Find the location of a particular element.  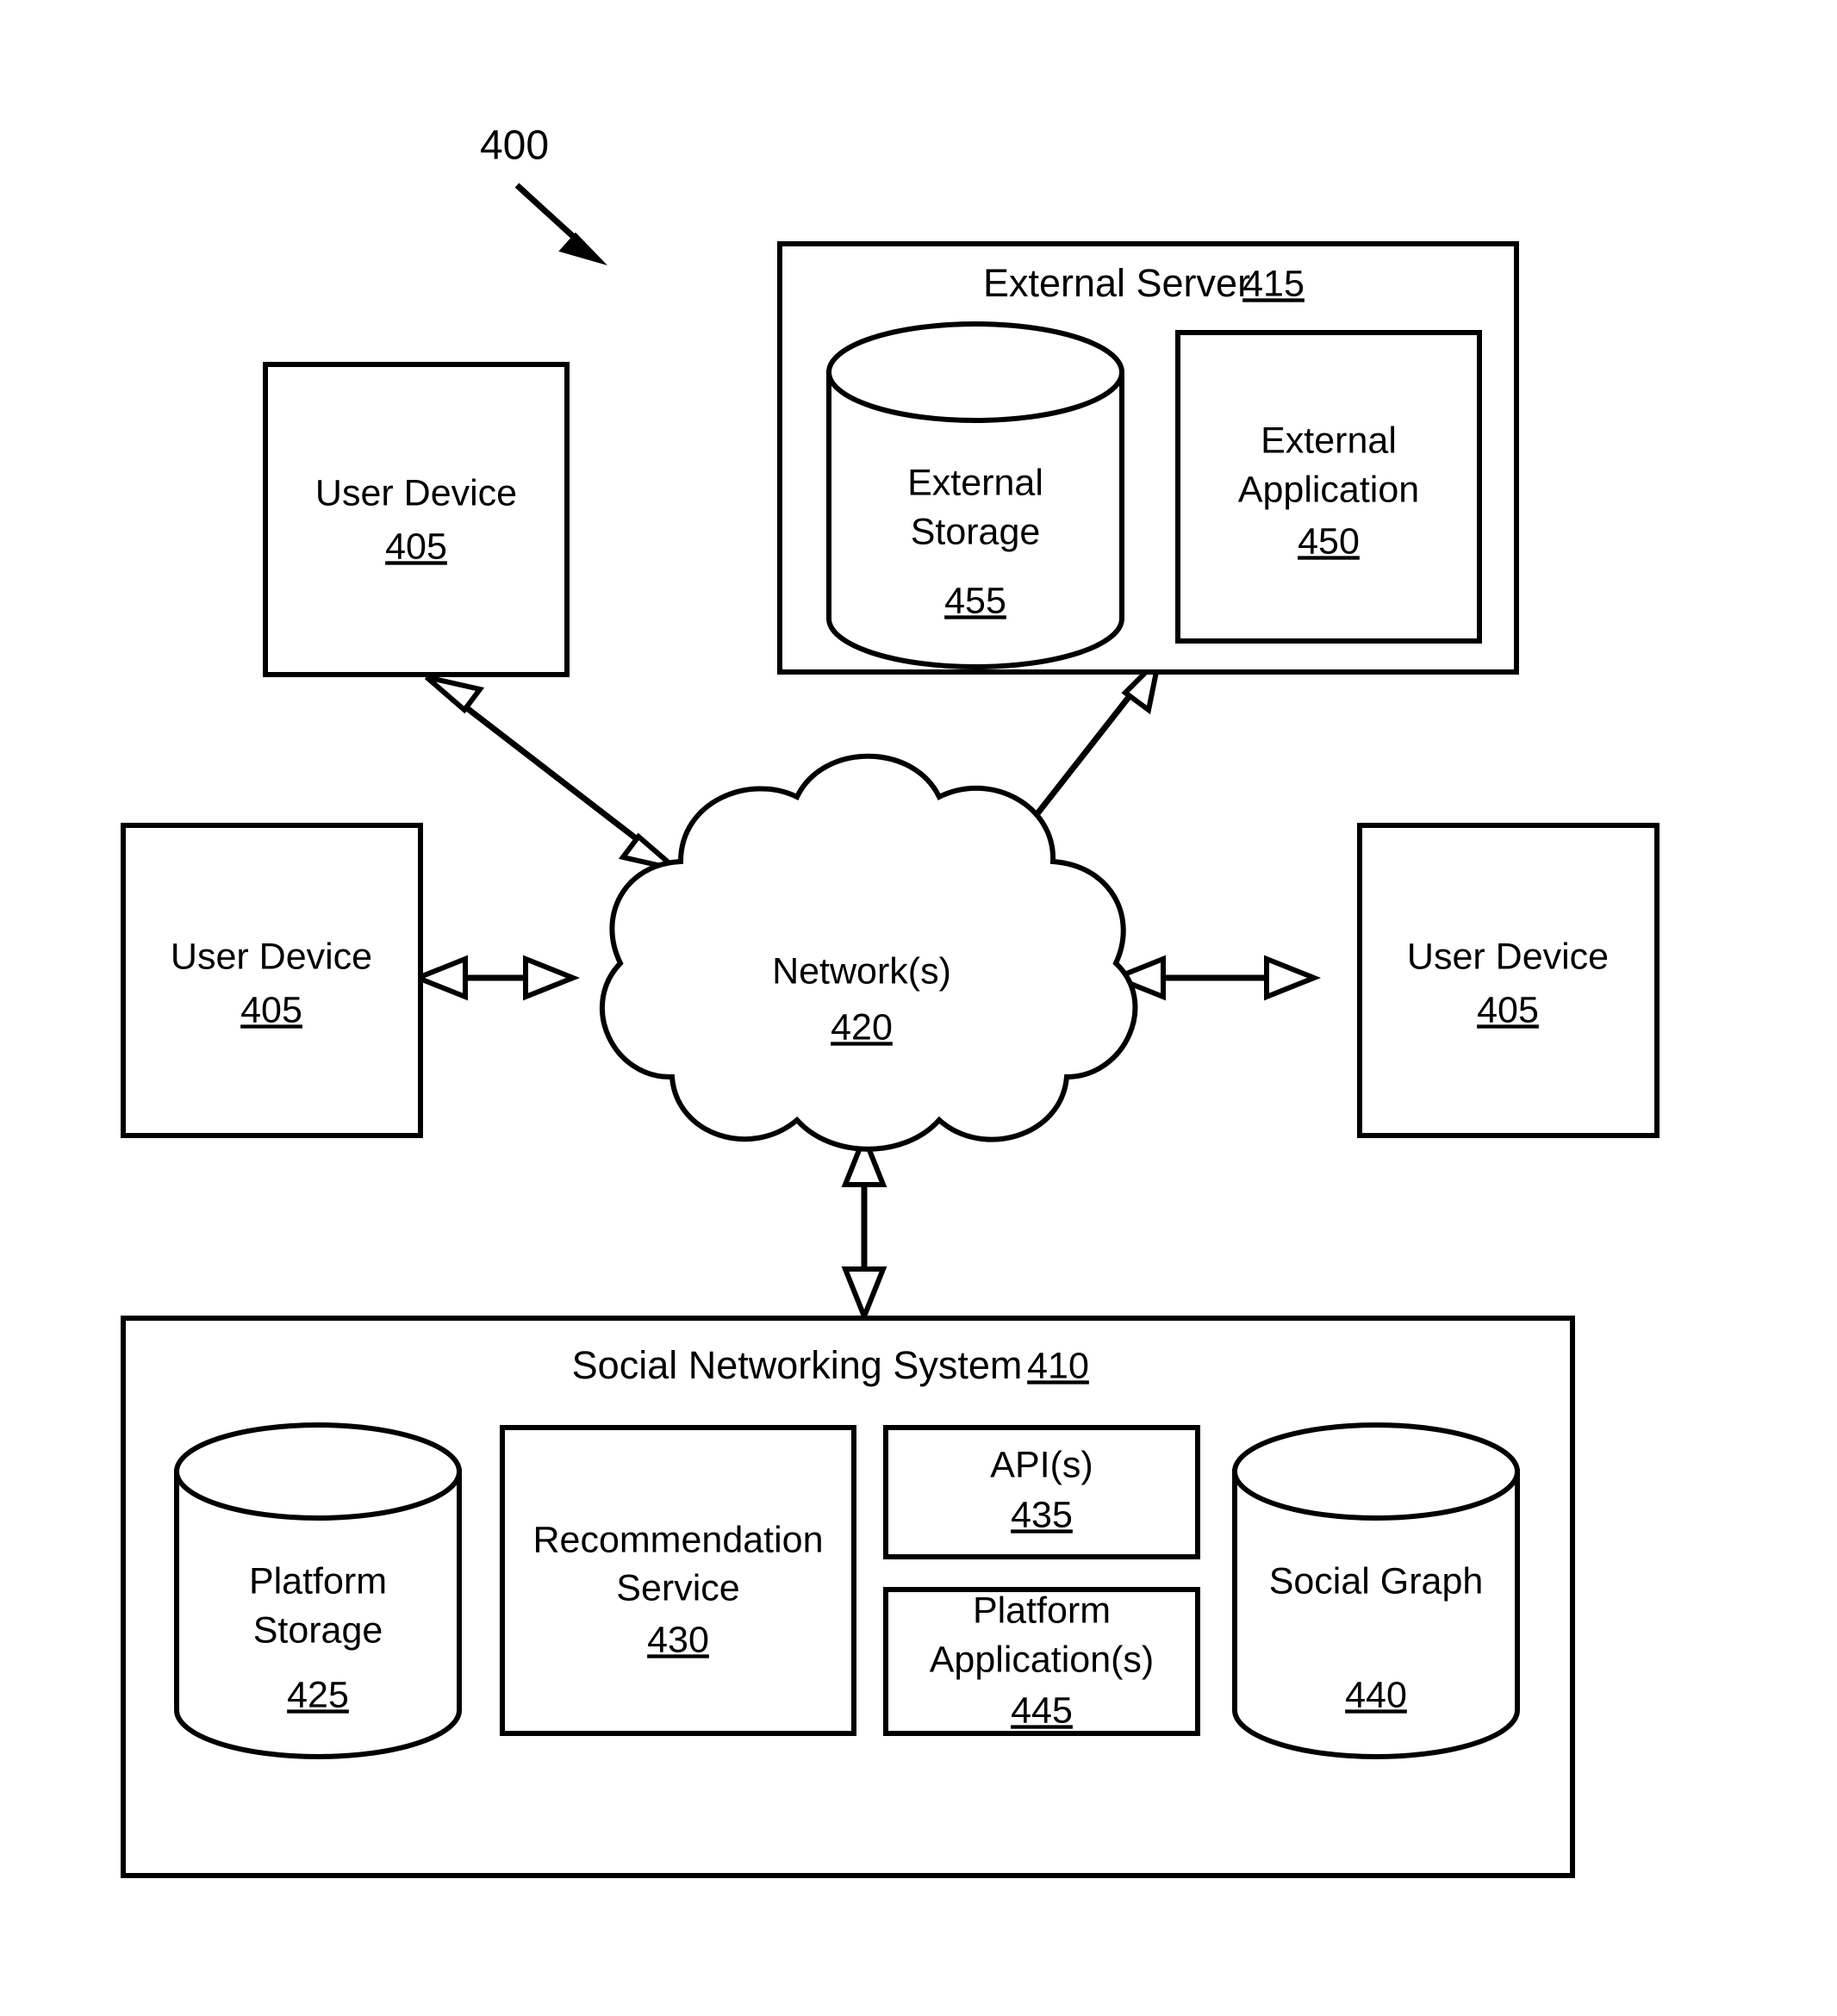

user-device-right-node: User Device 405 is located at coordinates (1509, 981).